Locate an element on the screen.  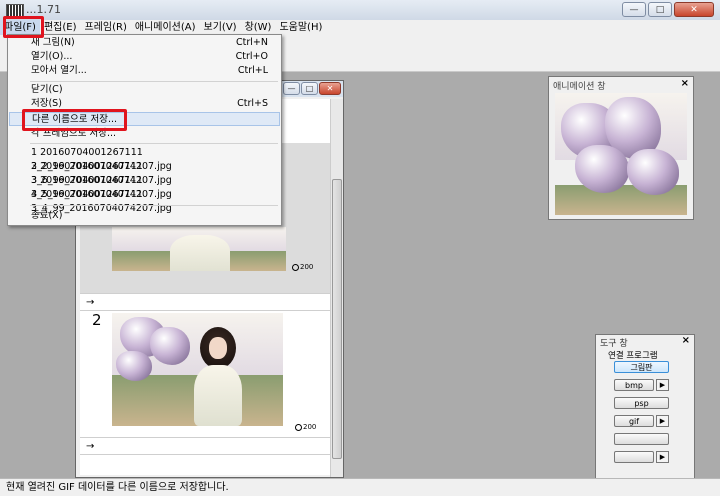
highlight-box-file-menu is located at coordinates (23, 27).